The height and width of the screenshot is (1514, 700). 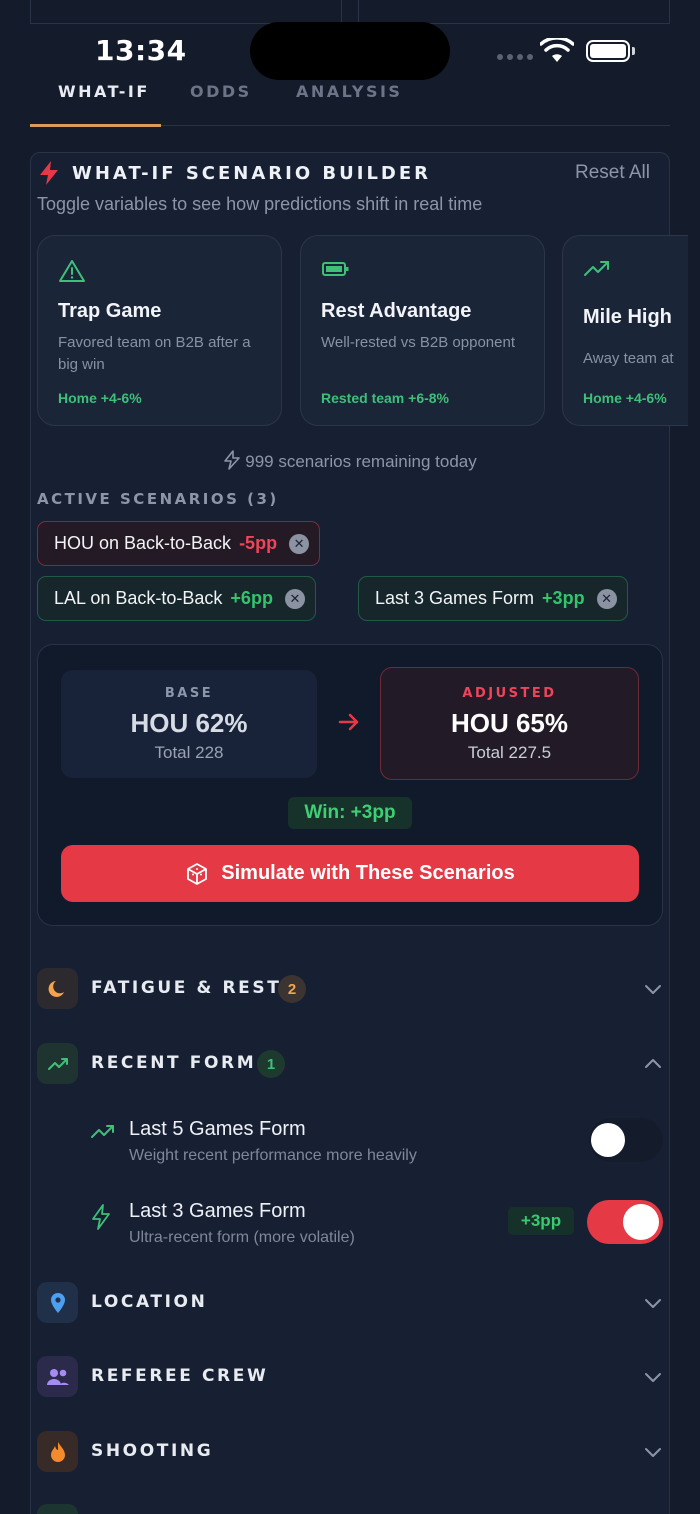 I want to click on simulate-label: Simulate with These Scenarios, so click(x=368, y=873).